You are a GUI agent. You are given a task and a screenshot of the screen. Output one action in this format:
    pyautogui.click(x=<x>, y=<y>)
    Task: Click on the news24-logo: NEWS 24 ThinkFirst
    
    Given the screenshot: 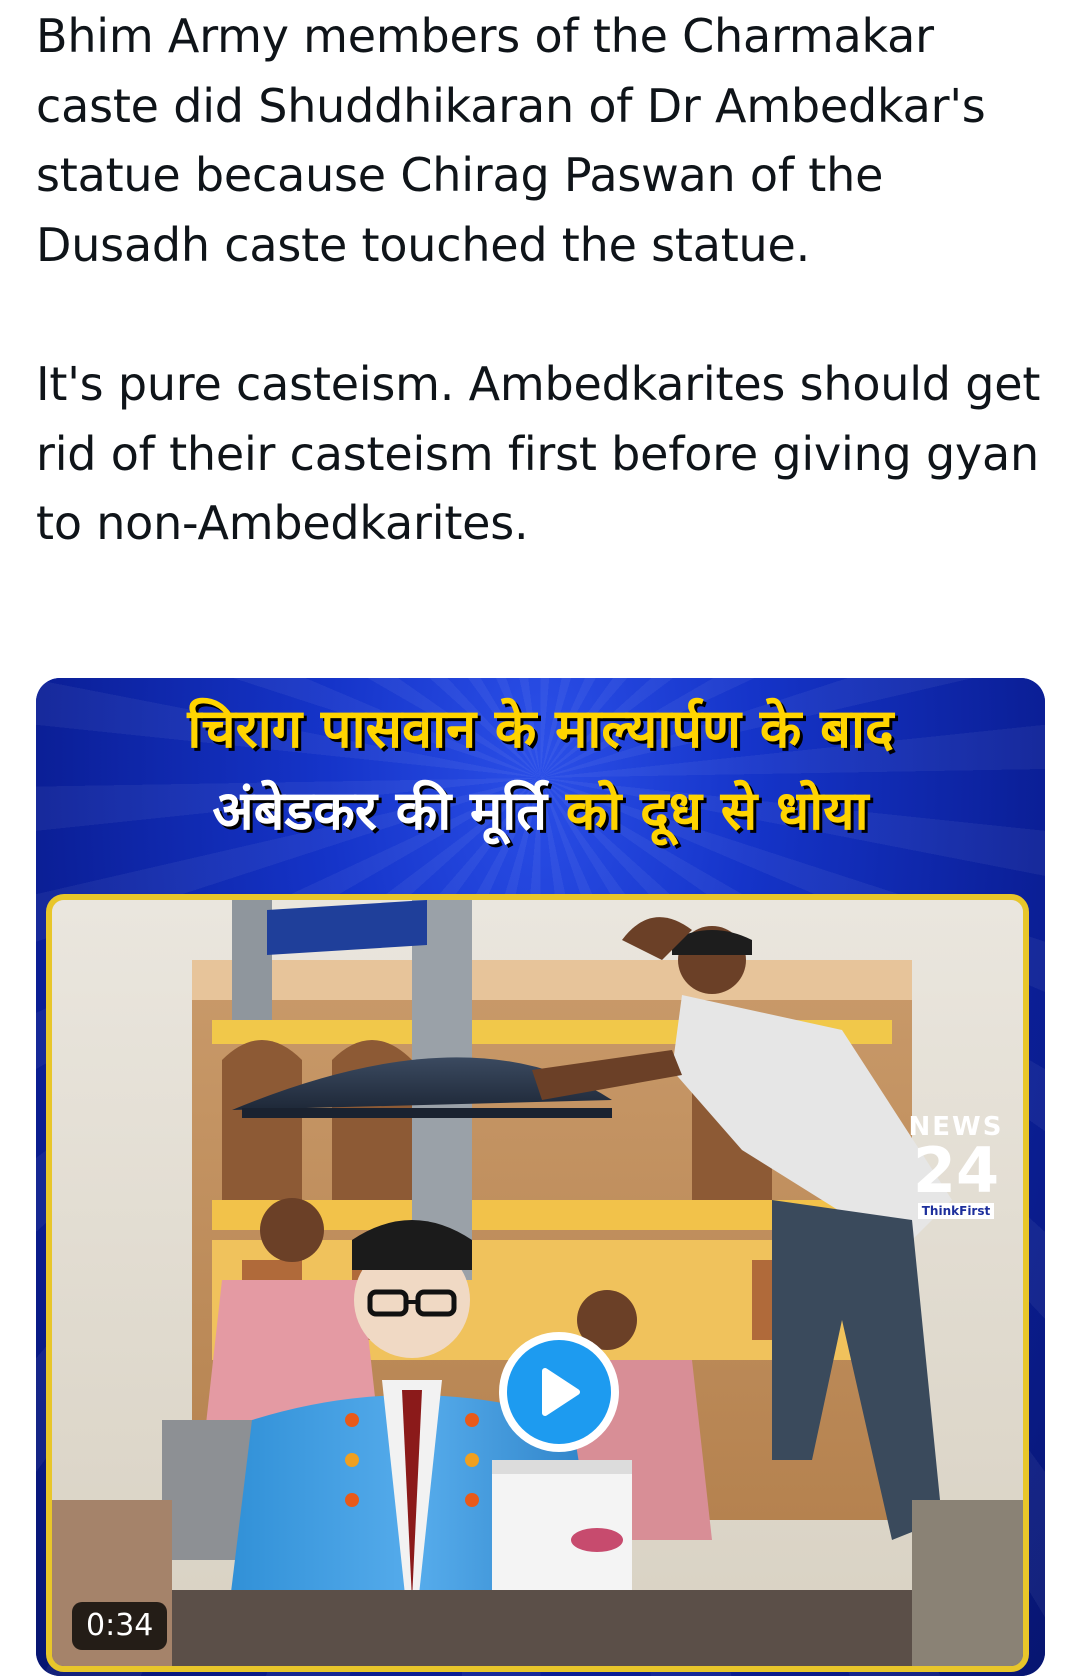 What is the action you would take?
    pyautogui.click(x=956, y=1168)
    